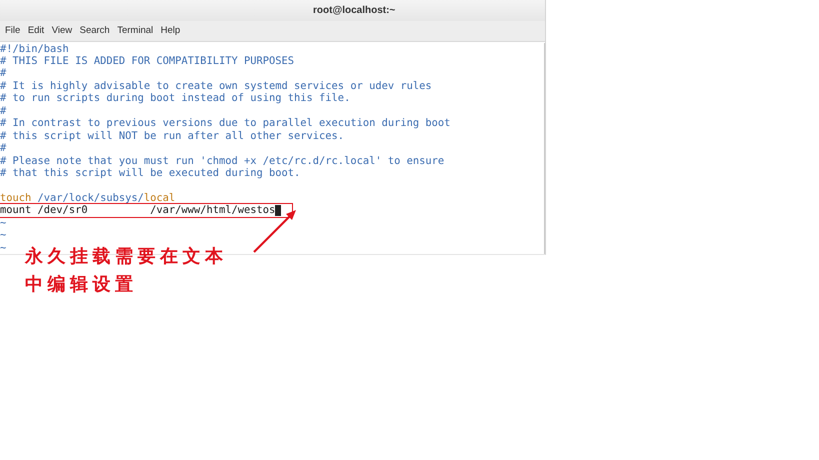 The height and width of the screenshot is (460, 819). What do you see at coordinates (150, 173) in the screenshot?
I see `code-text: # that this script will be executed during boot.` at bounding box center [150, 173].